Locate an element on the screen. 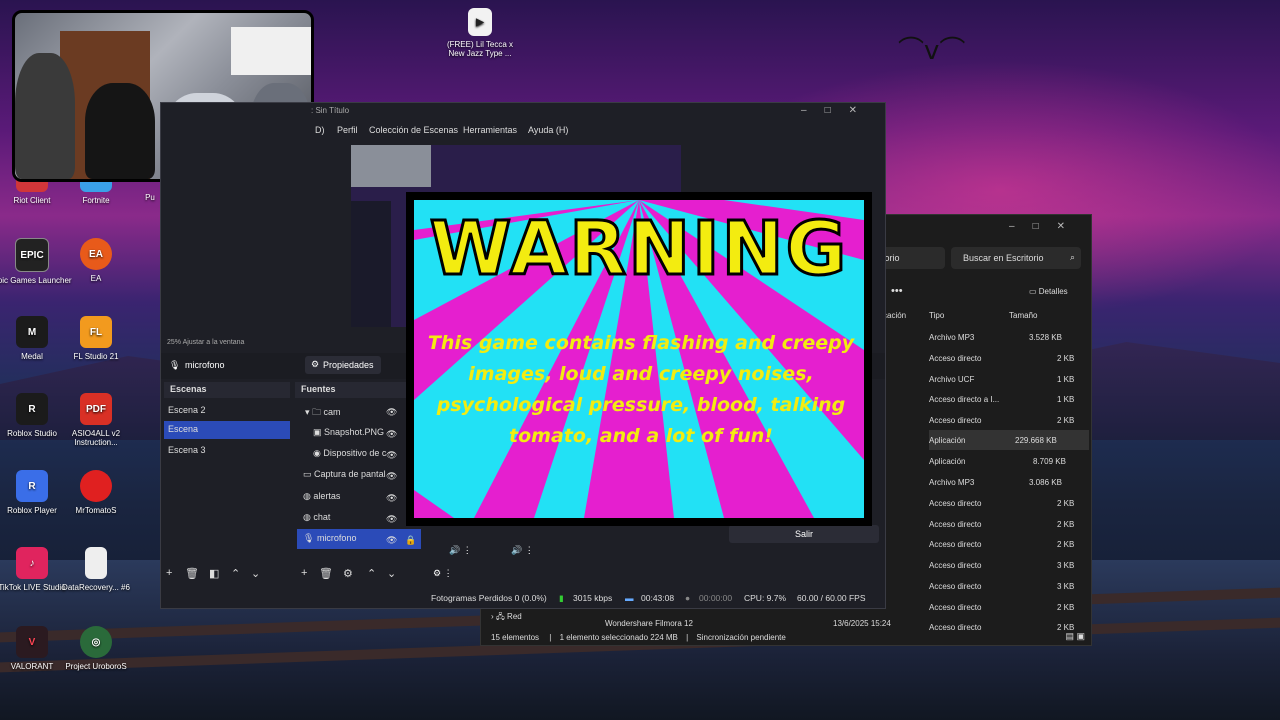 The height and width of the screenshot is (720, 1280). move-up-icon: ⌃ is located at coordinates (235, 573).